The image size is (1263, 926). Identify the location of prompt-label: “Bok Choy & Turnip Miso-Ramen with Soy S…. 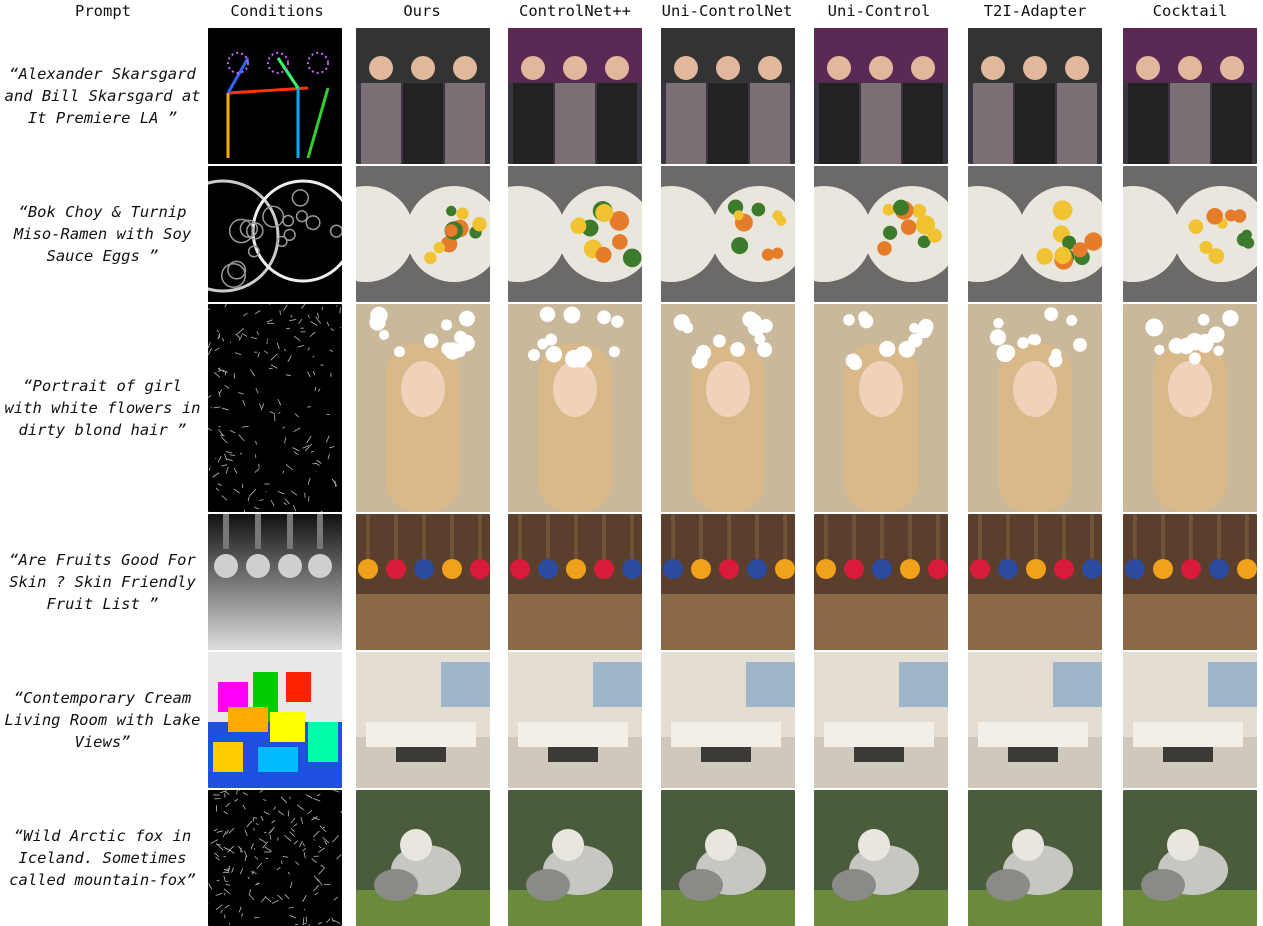
(102, 234).